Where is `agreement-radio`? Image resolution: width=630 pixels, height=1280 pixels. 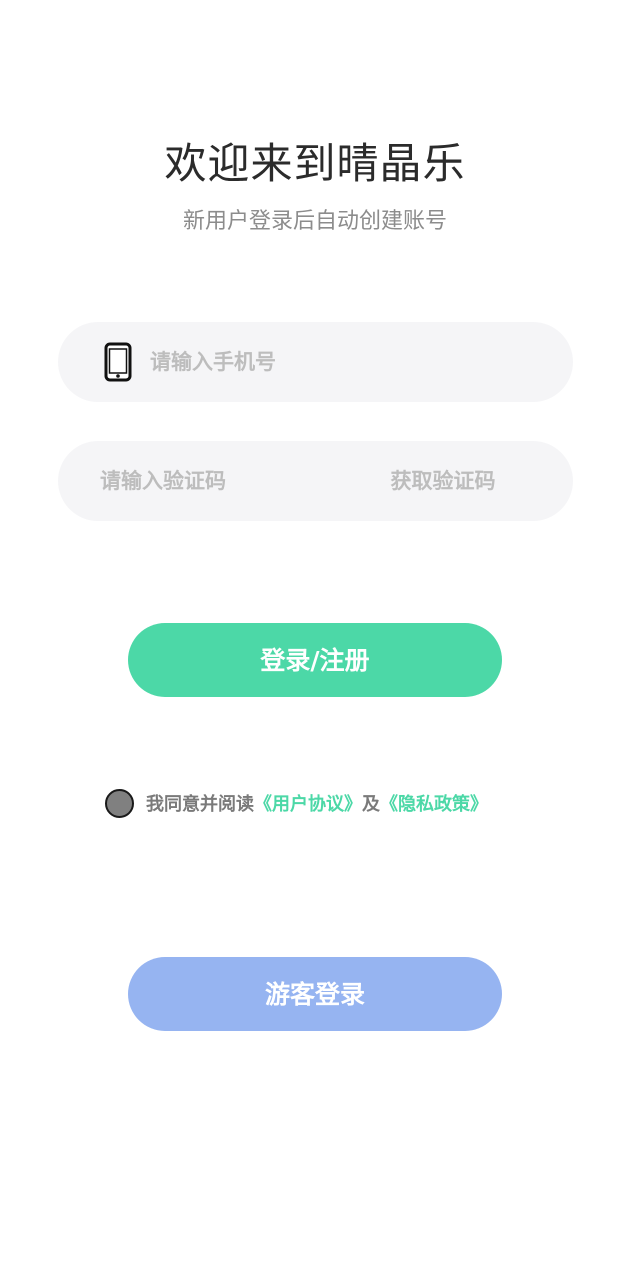 agreement-radio is located at coordinates (119, 803).